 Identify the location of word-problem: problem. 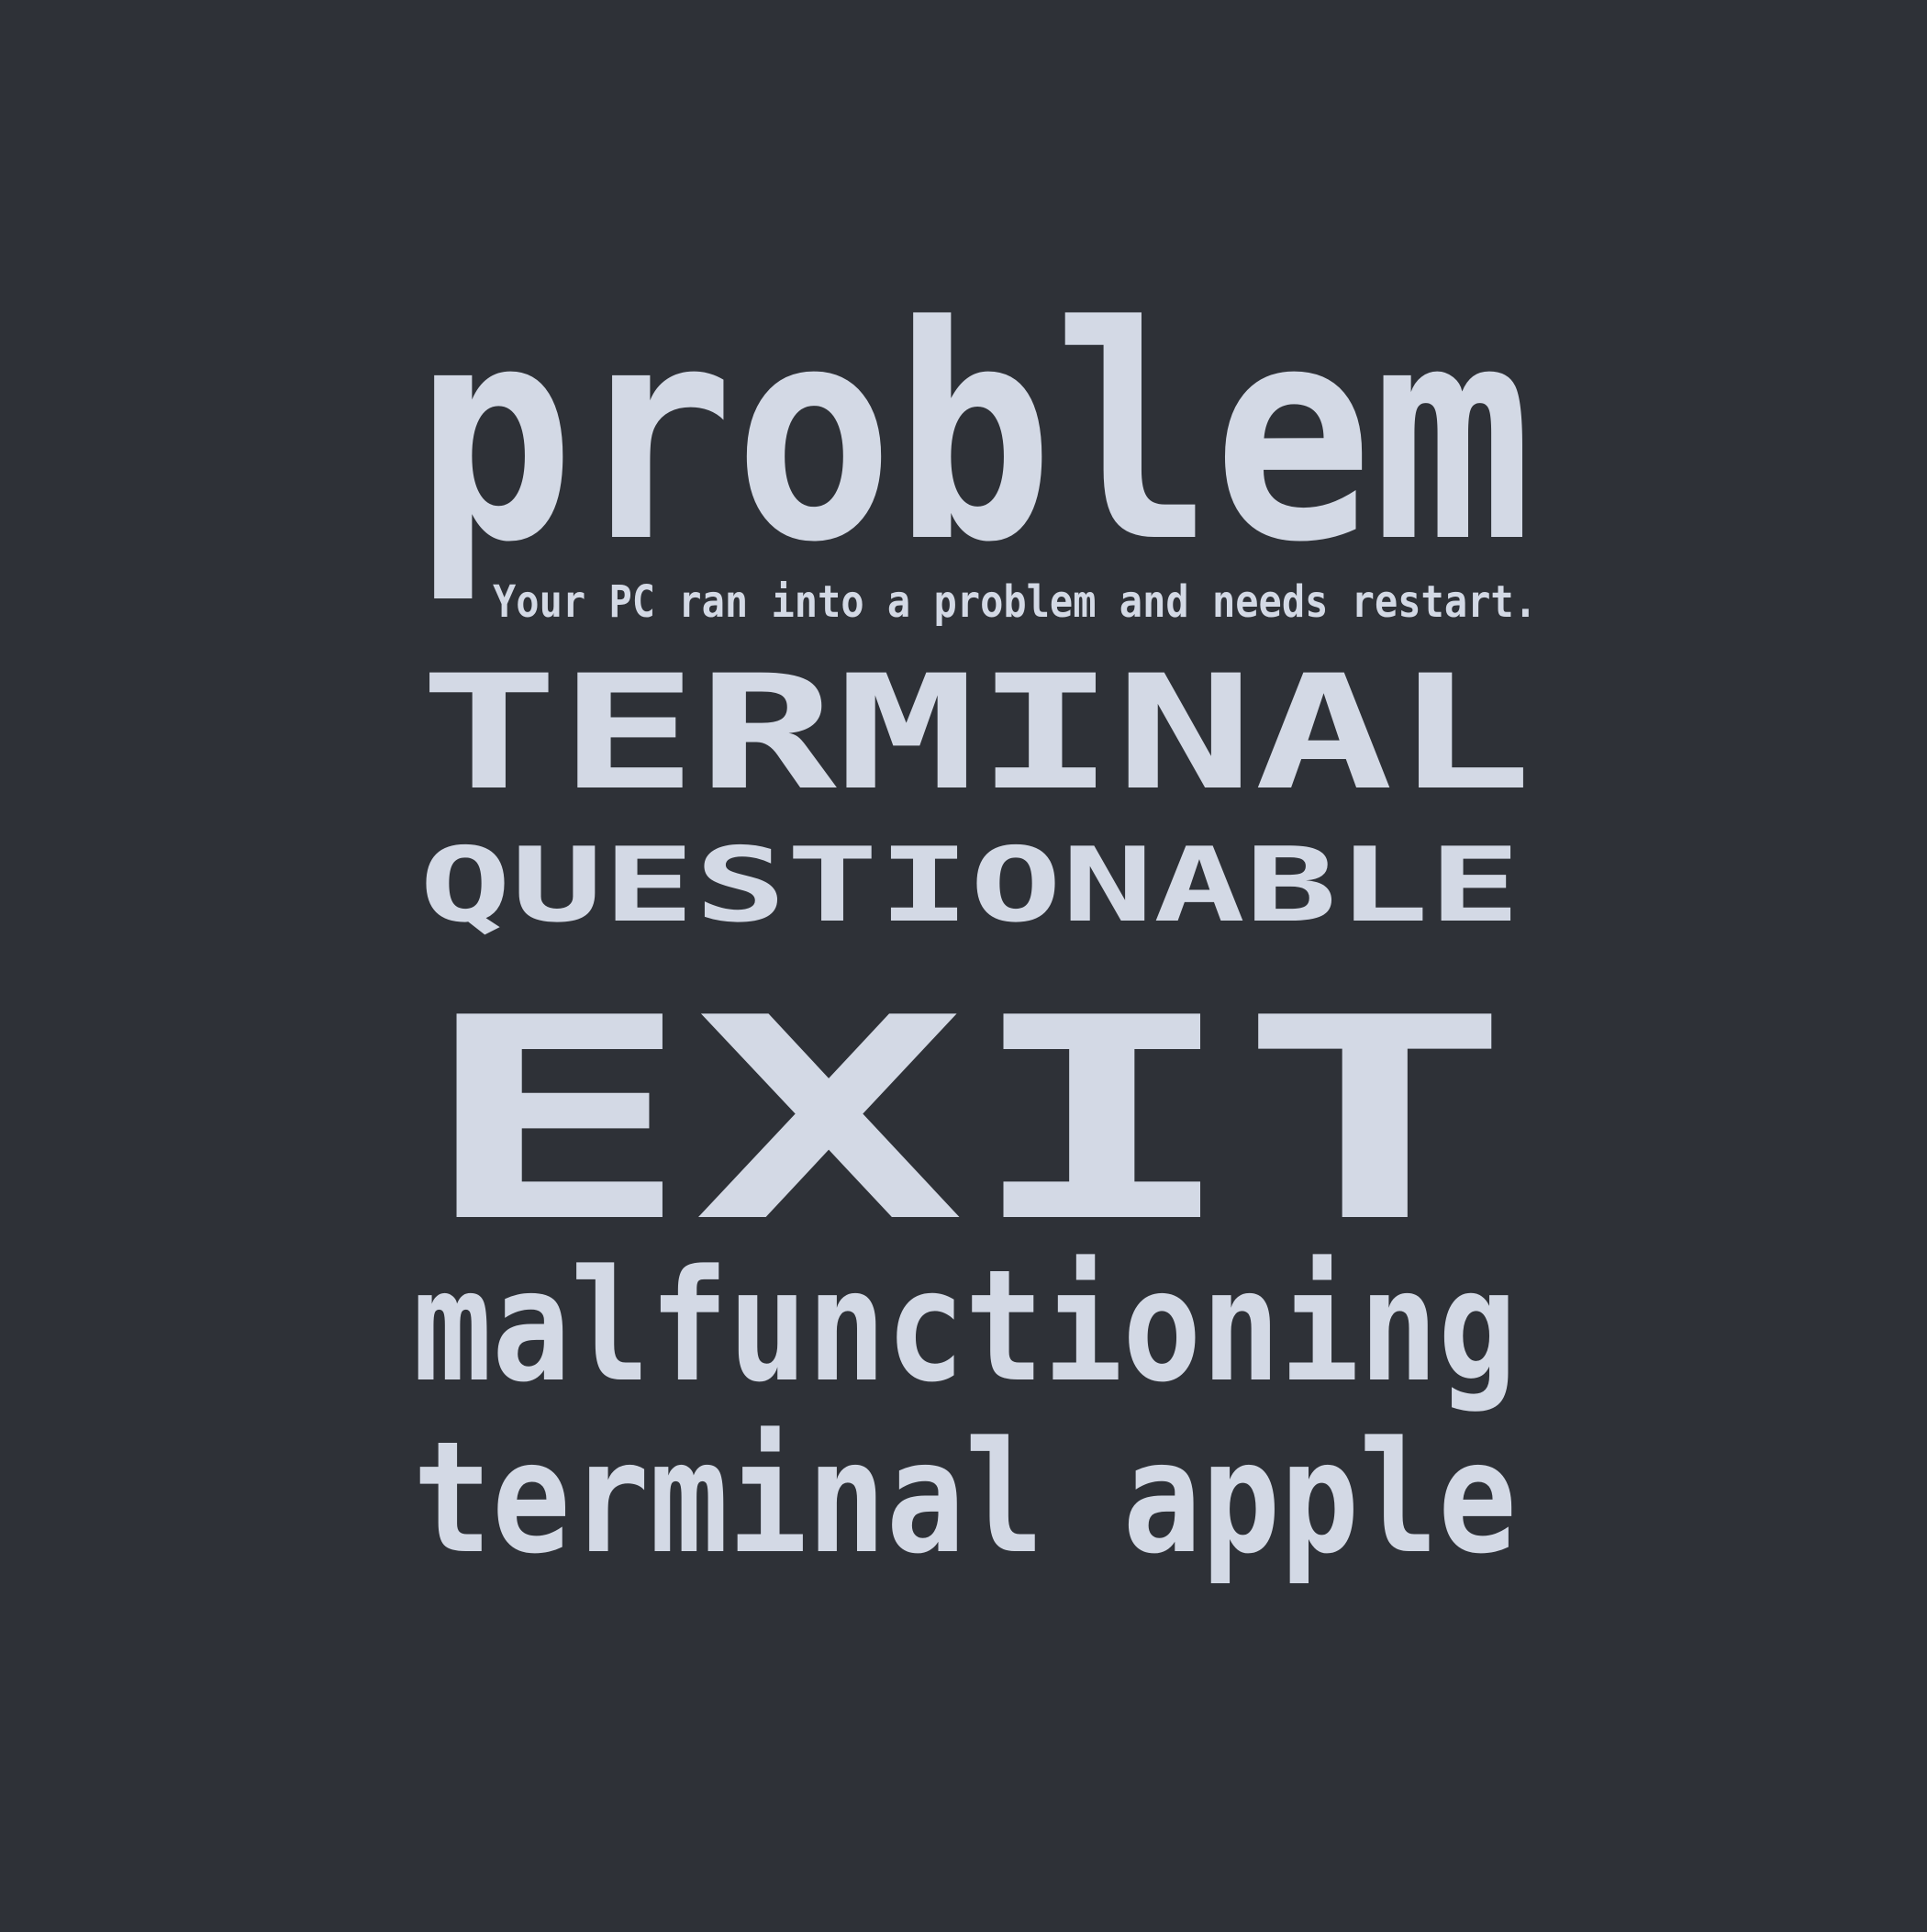
(973, 434).